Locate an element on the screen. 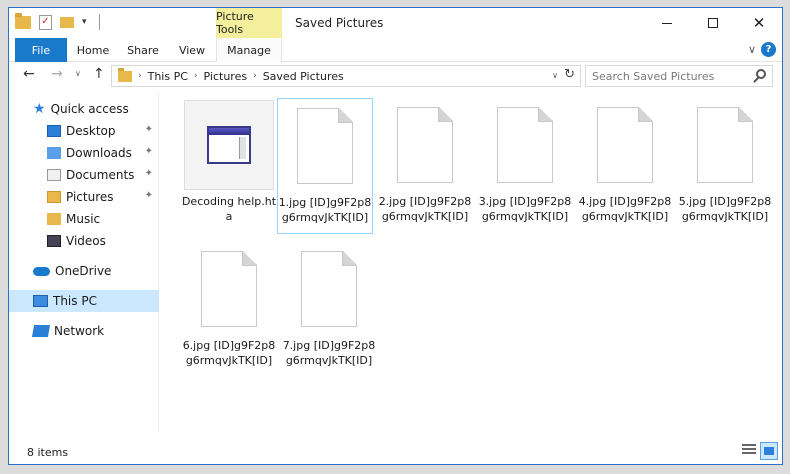 The image size is (790, 474). window-controls: ✕ is located at coordinates (713, 23).